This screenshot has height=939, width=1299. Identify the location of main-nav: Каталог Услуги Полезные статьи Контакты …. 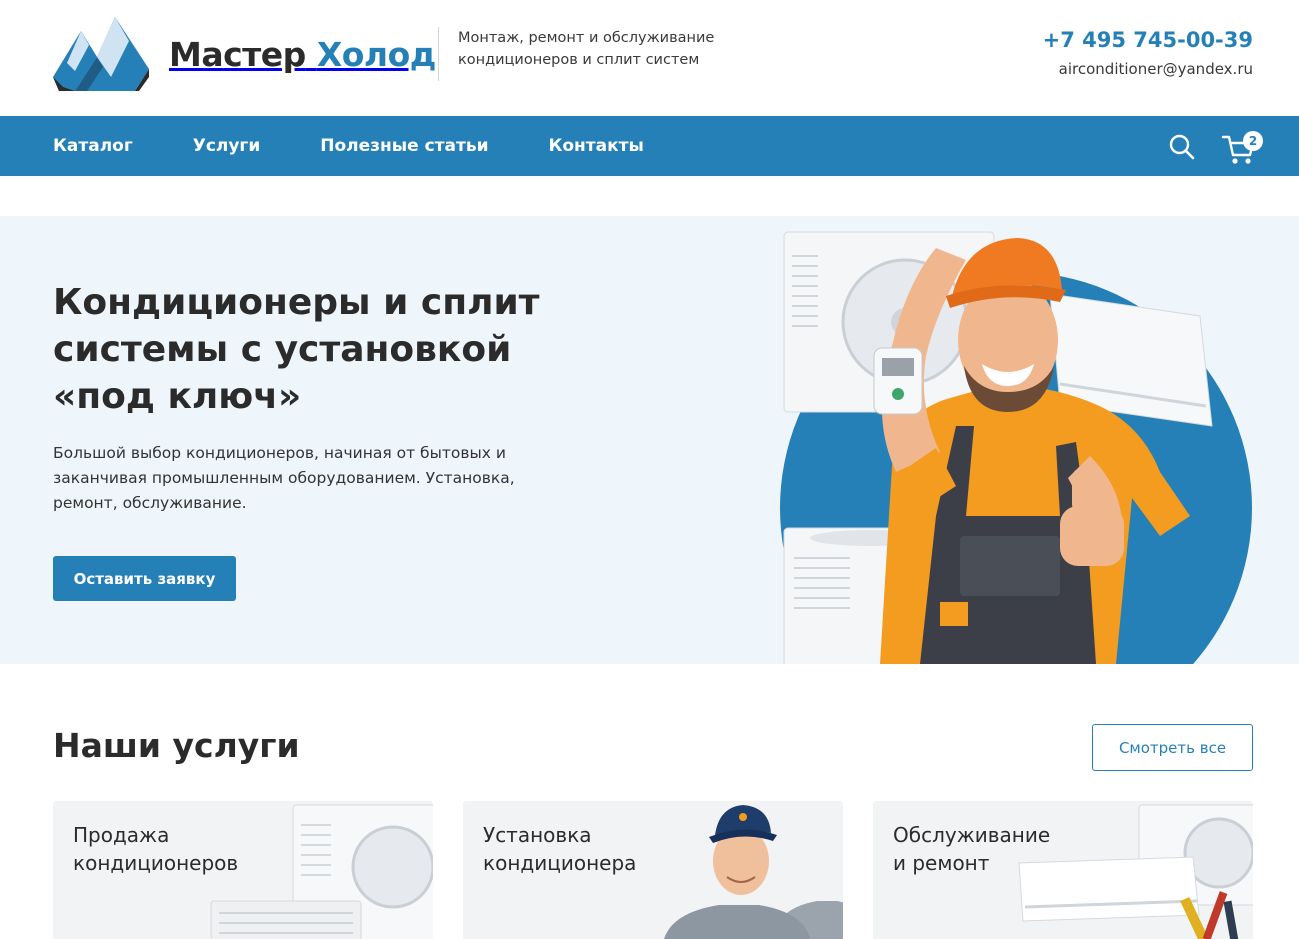
(649, 146).